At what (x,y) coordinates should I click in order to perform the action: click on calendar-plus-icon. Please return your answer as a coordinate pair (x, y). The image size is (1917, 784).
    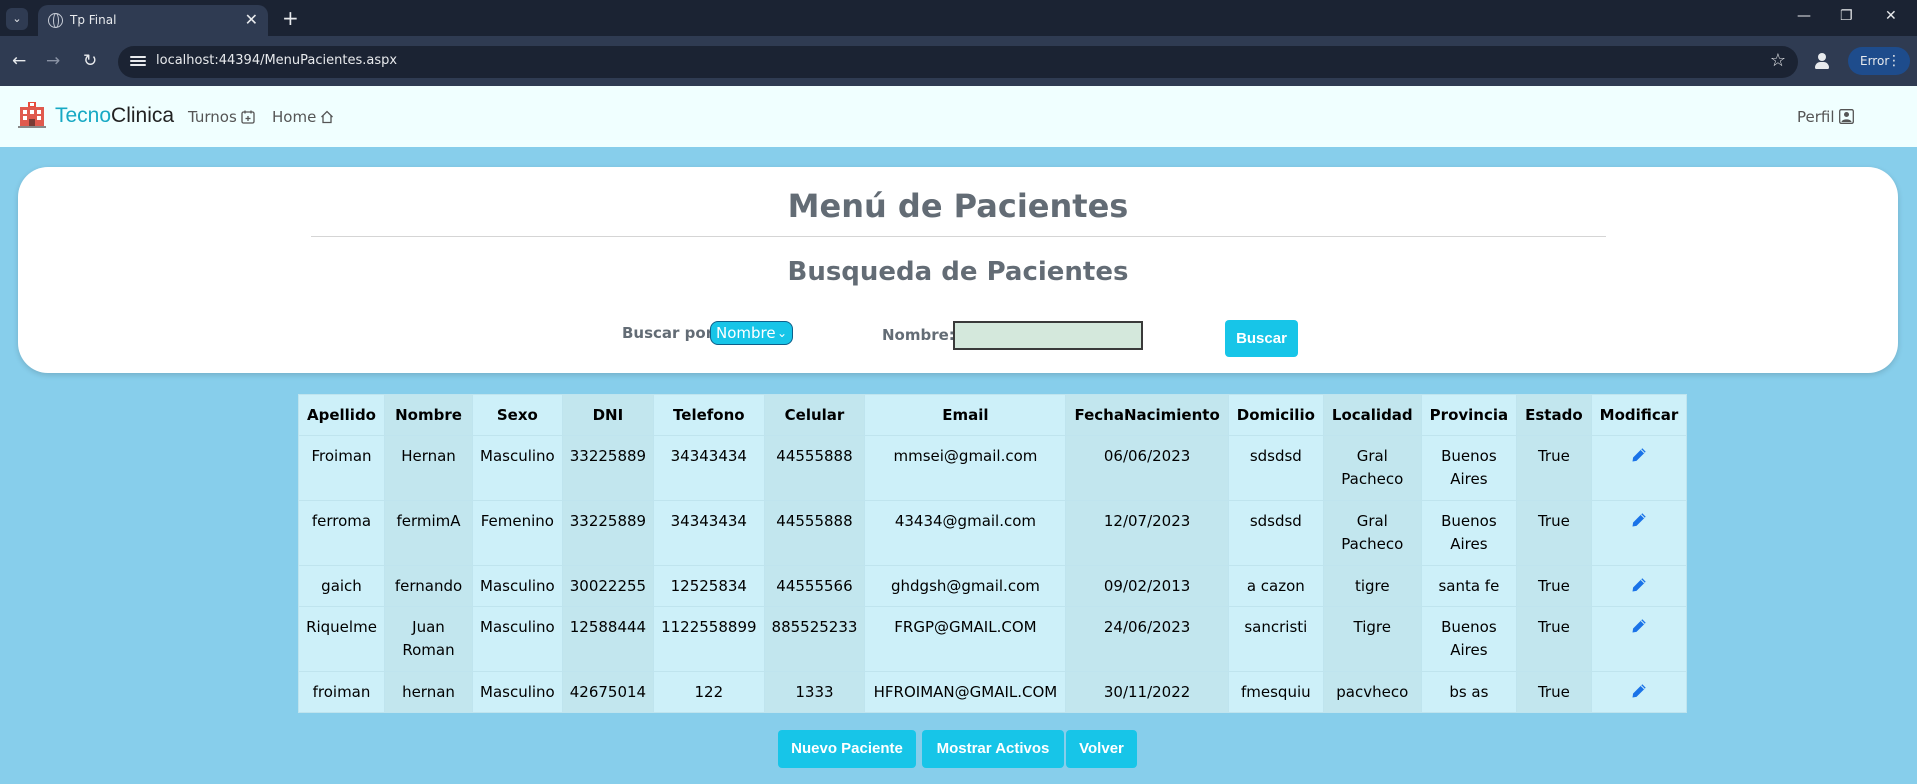
    Looking at the image, I should click on (248, 117).